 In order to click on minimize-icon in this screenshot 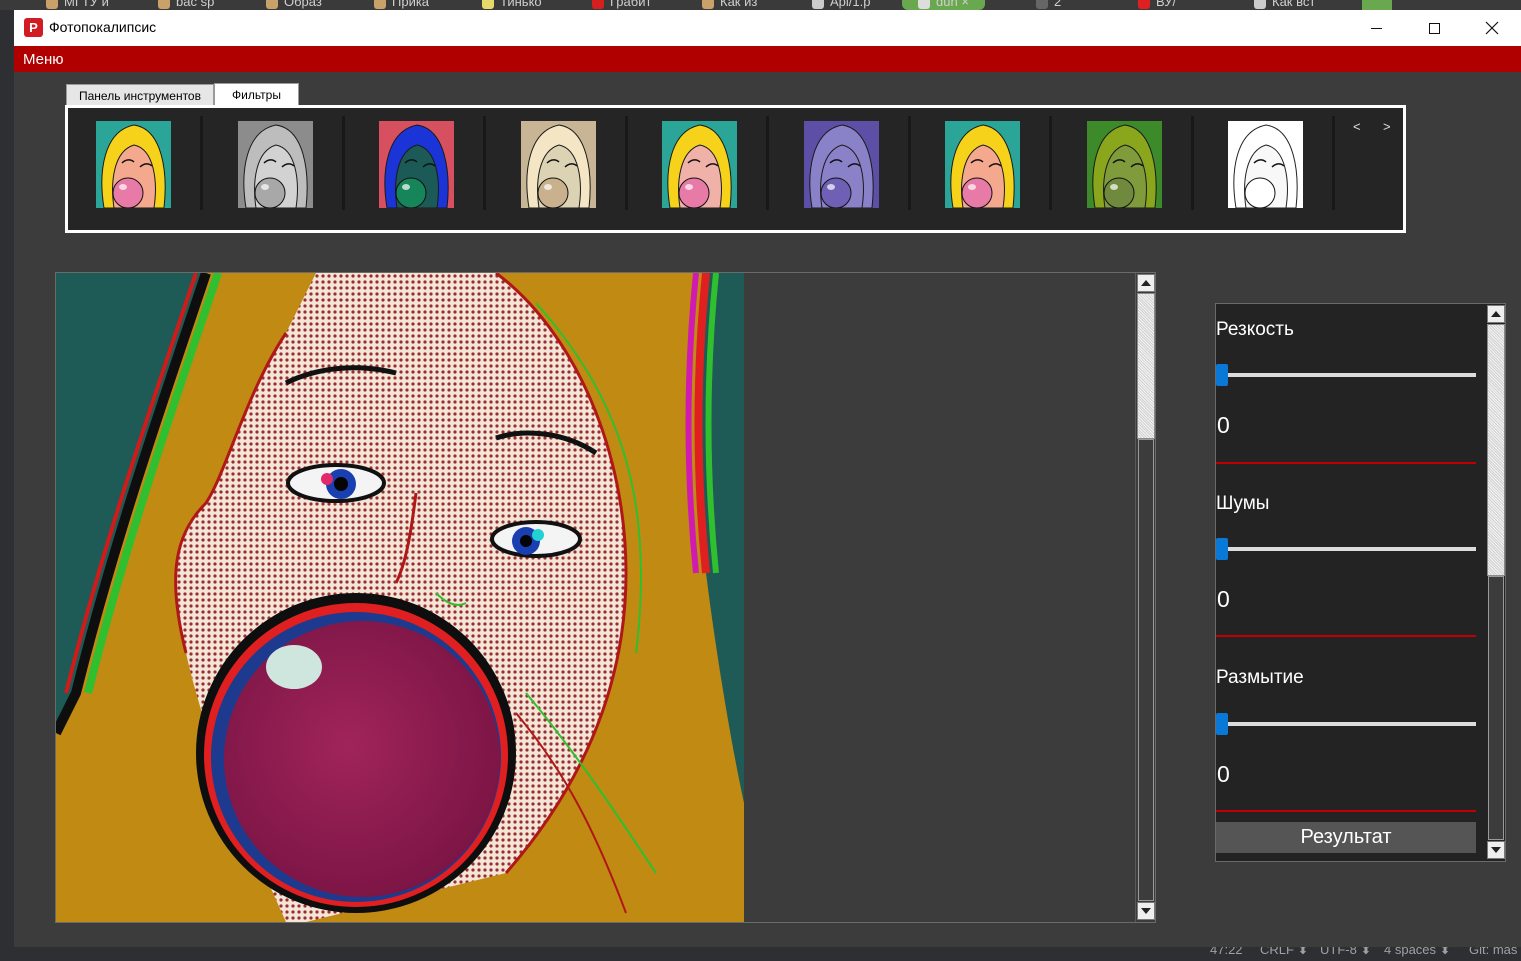, I will do `click(1376, 28)`.